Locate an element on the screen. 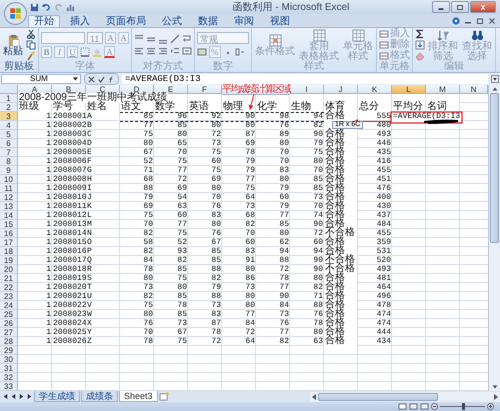 The width and height of the screenshot is (500, 411). sheet-tab: 学生成绩 is located at coordinates (57, 396).